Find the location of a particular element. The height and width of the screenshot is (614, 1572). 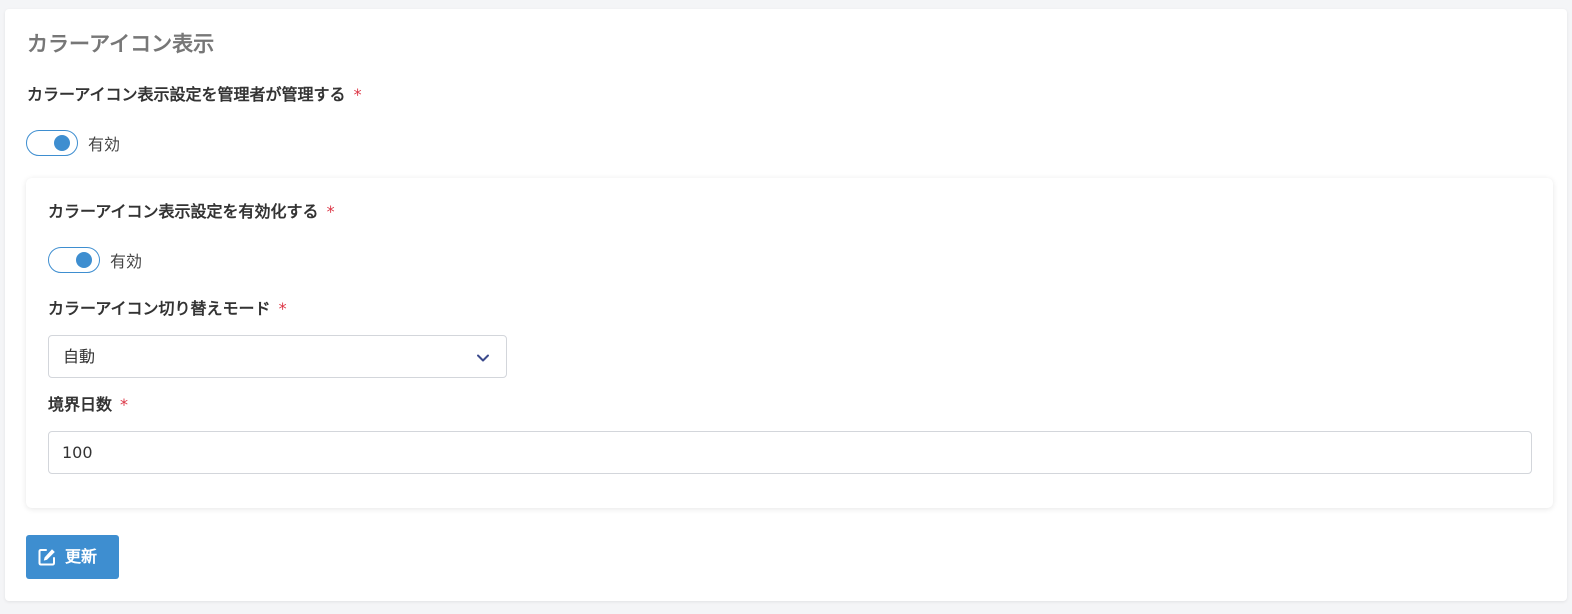

threshold-days-label: 境界日数 * is located at coordinates (88, 405).